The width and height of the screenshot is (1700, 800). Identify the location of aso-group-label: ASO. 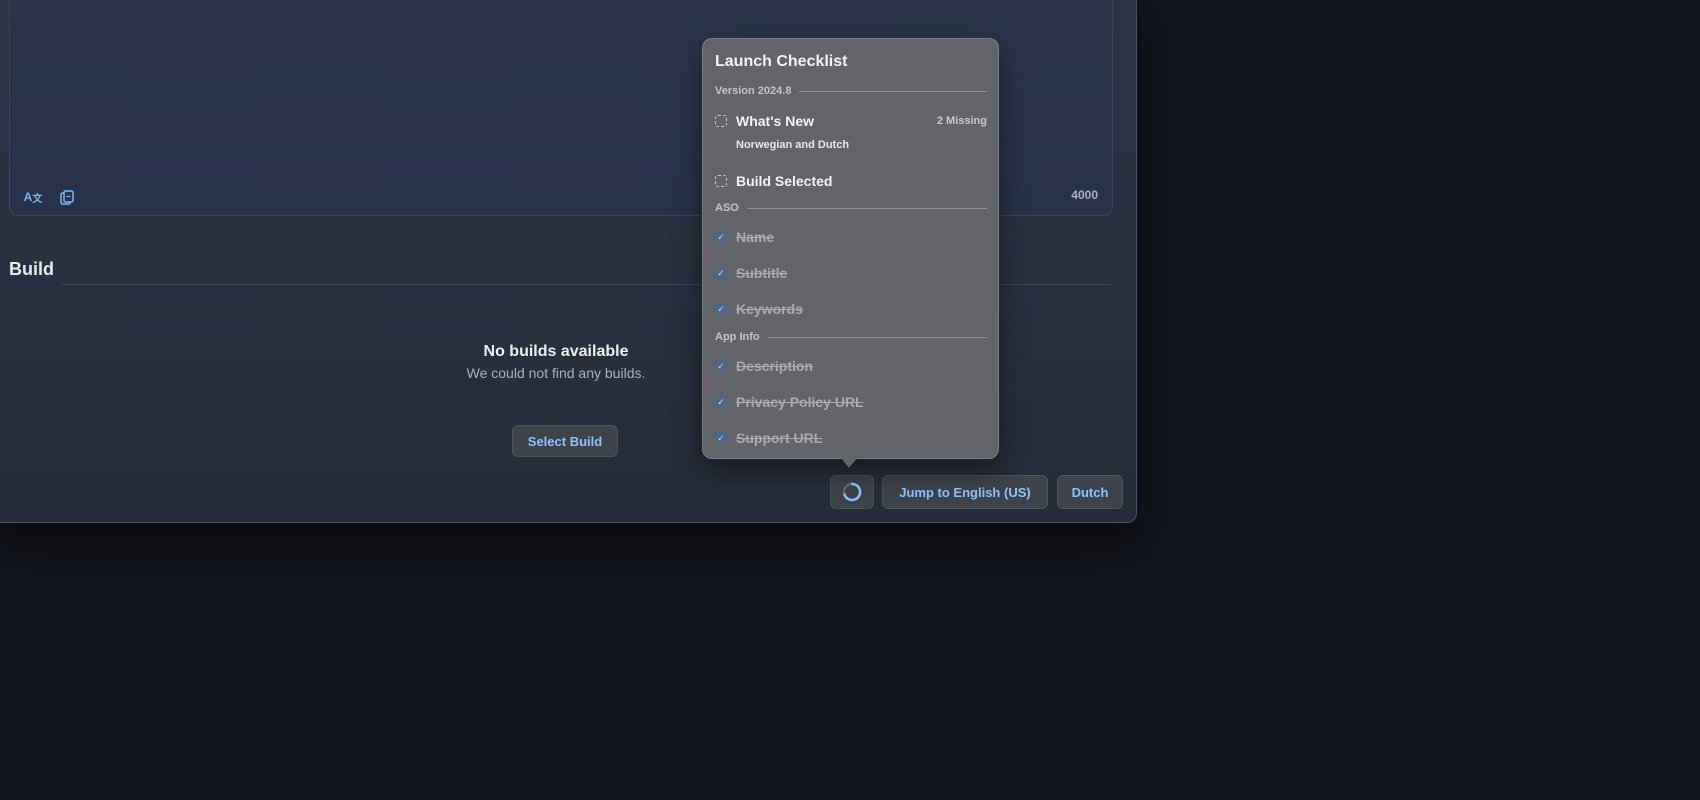
(851, 208).